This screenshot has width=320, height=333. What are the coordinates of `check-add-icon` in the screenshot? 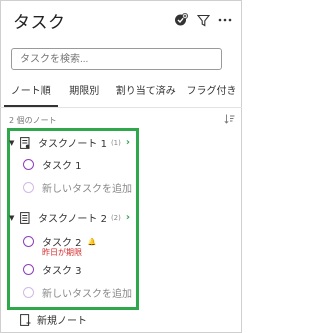 It's located at (181, 20).